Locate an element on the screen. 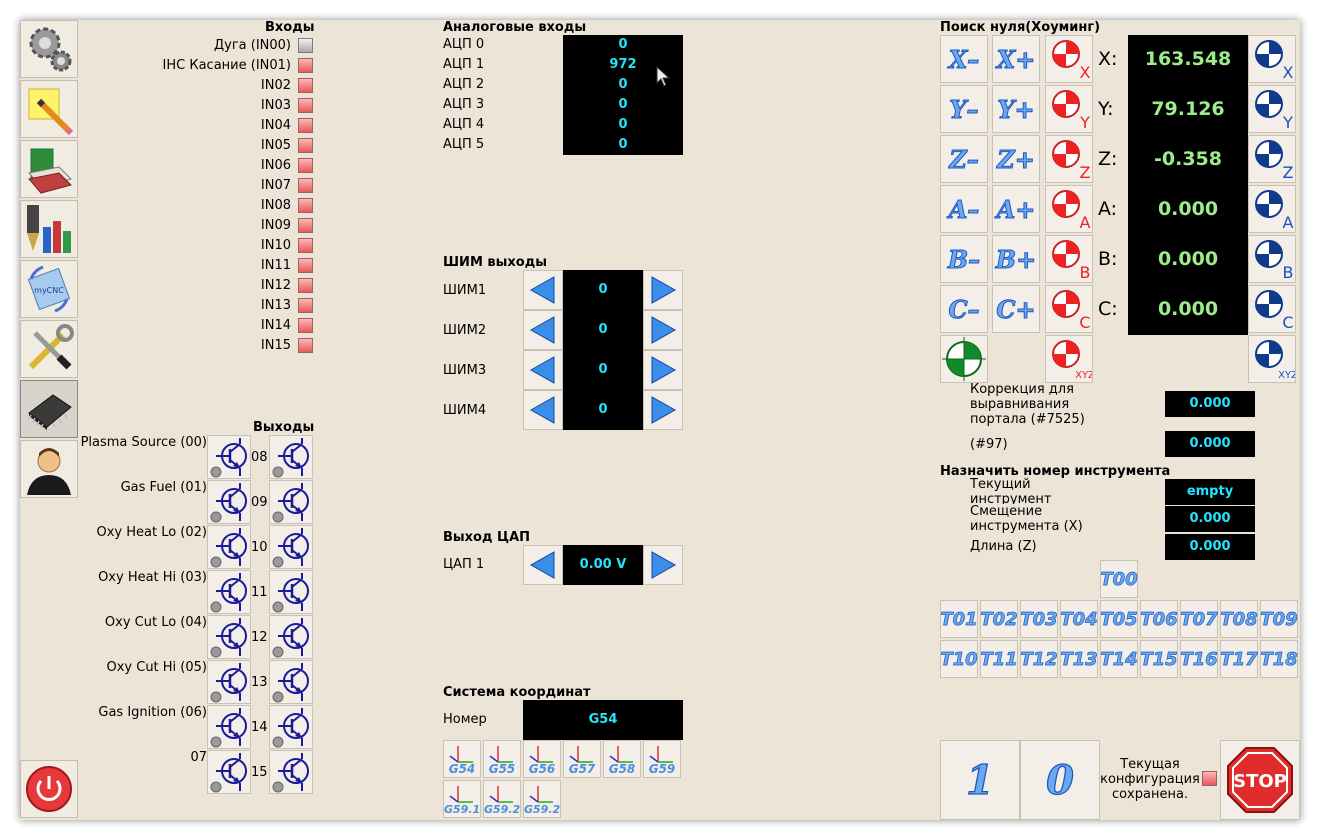  input-led is located at coordinates (305, 85).